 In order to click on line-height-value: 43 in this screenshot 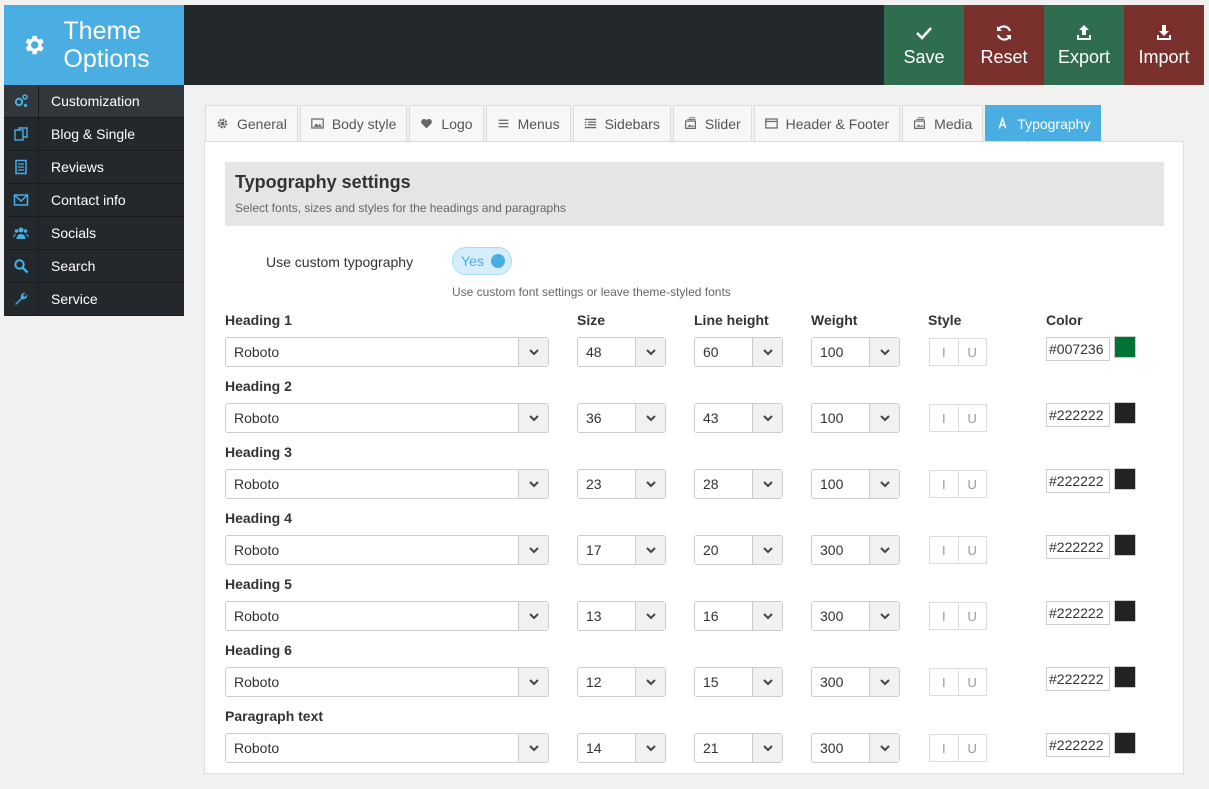, I will do `click(711, 418)`.